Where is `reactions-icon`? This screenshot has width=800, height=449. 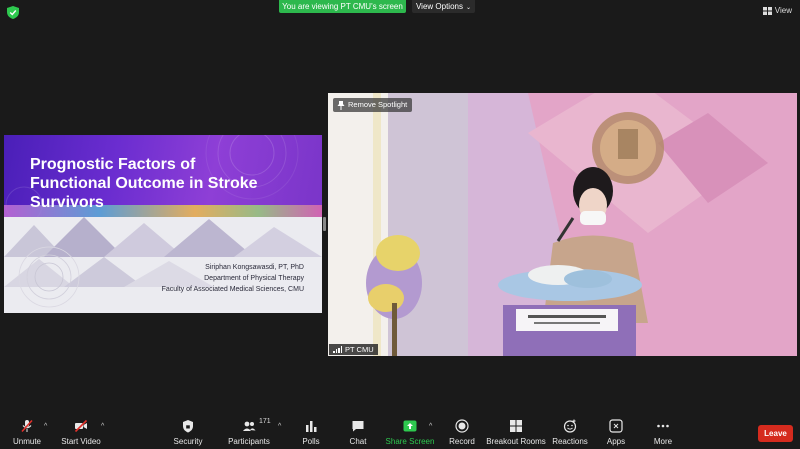 reactions-icon is located at coordinates (570, 426).